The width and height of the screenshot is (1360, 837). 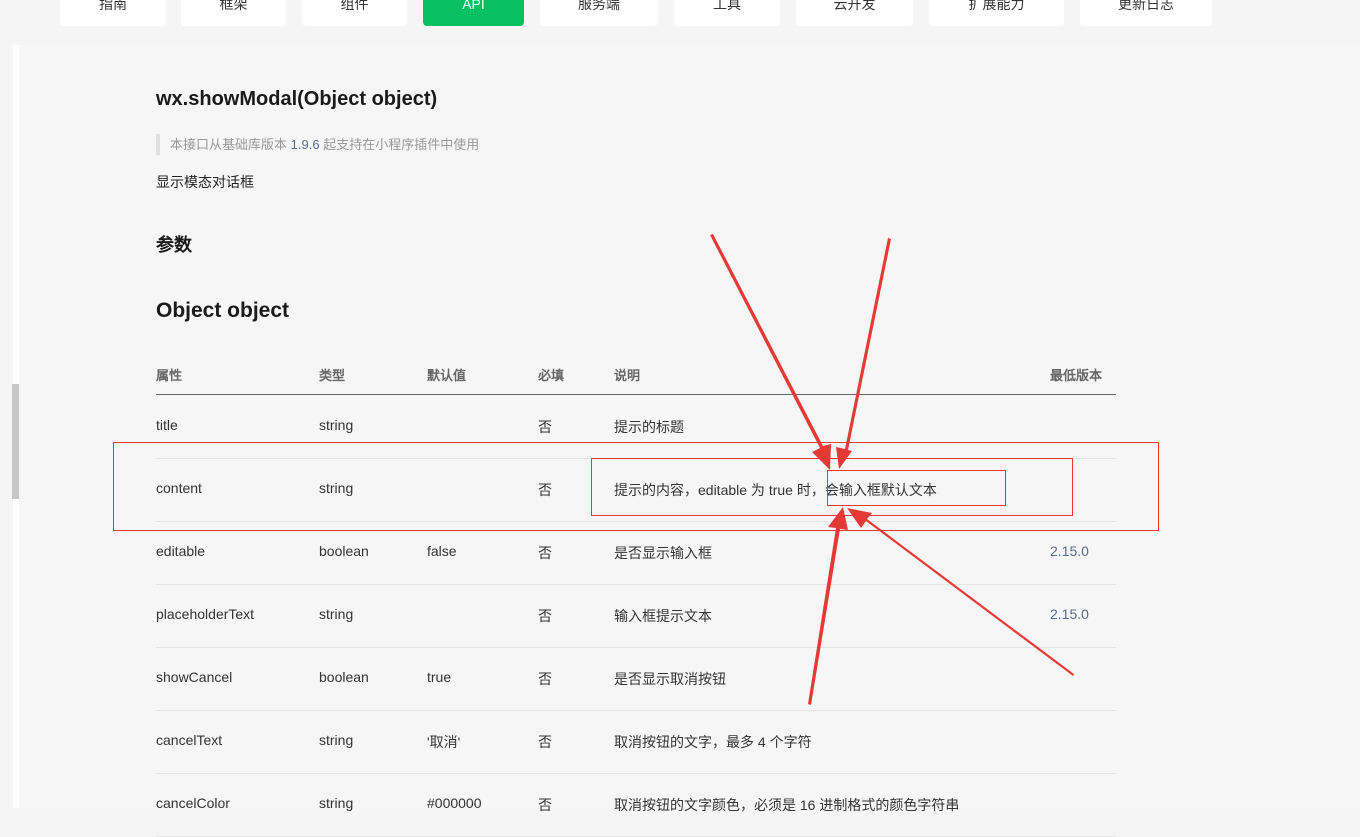 I want to click on arrow-top-left-icon, so click(x=770, y=352).